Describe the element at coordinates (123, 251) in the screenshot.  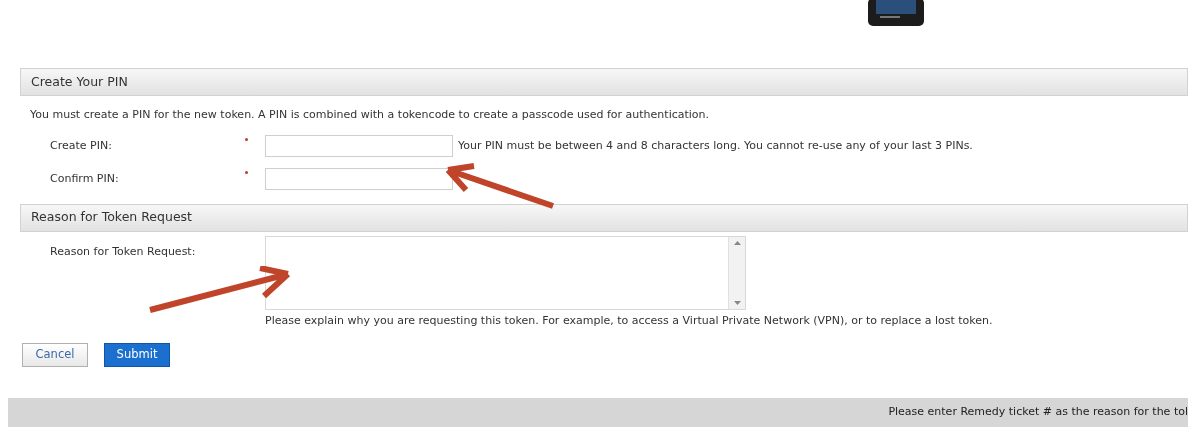
I see `field-label: Reason for Token Request:` at that location.